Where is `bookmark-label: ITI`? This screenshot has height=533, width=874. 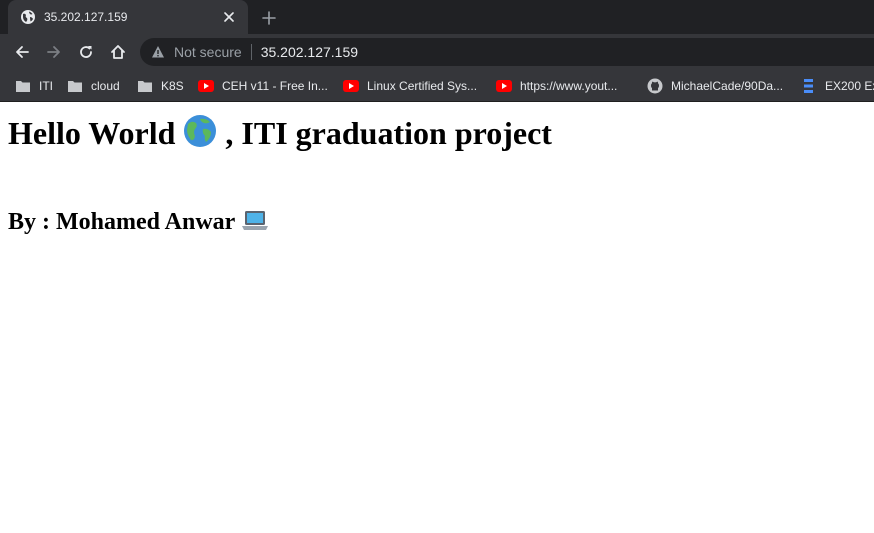
bookmark-label: ITI is located at coordinates (46, 86).